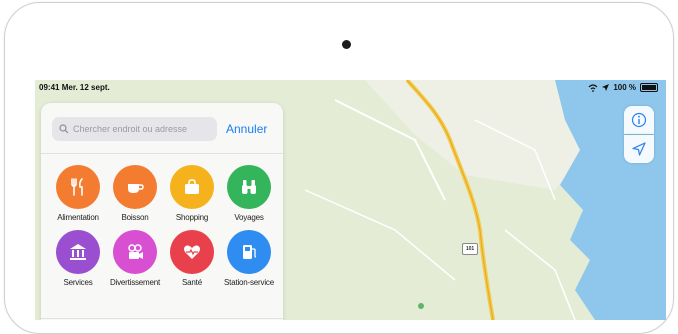 The width and height of the screenshot is (678, 334). Describe the element at coordinates (135, 217) in the screenshot. I see `category-label: Boisson` at that location.